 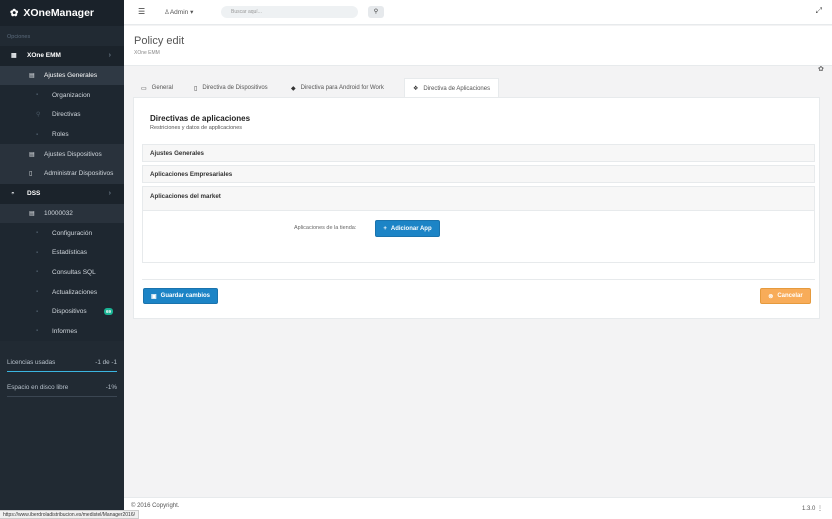 I want to click on save-button: ▣ Guardar cambios, so click(x=180, y=296).